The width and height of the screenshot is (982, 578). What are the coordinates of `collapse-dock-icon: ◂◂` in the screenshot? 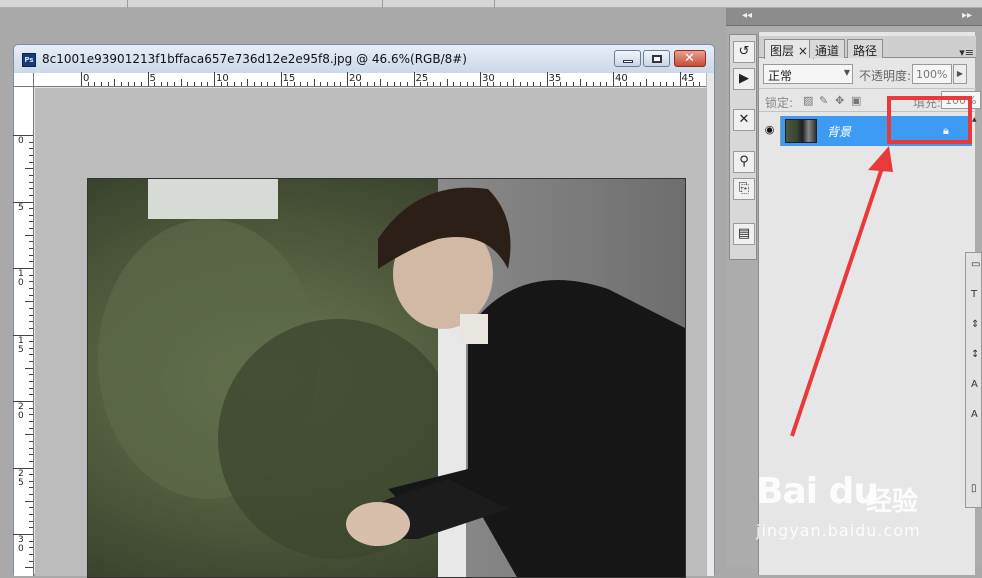 It's located at (747, 15).